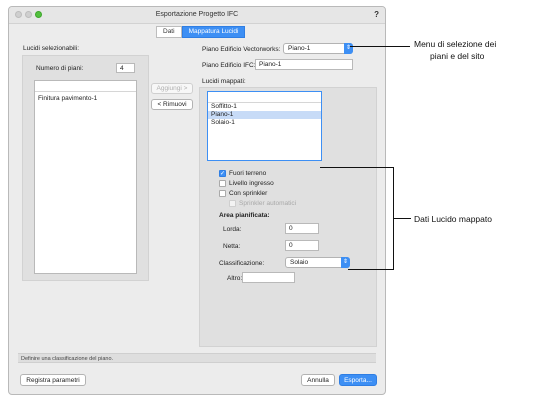 The width and height of the screenshot is (535, 401). I want to click on classification-label: Classificazione:, so click(242, 263).